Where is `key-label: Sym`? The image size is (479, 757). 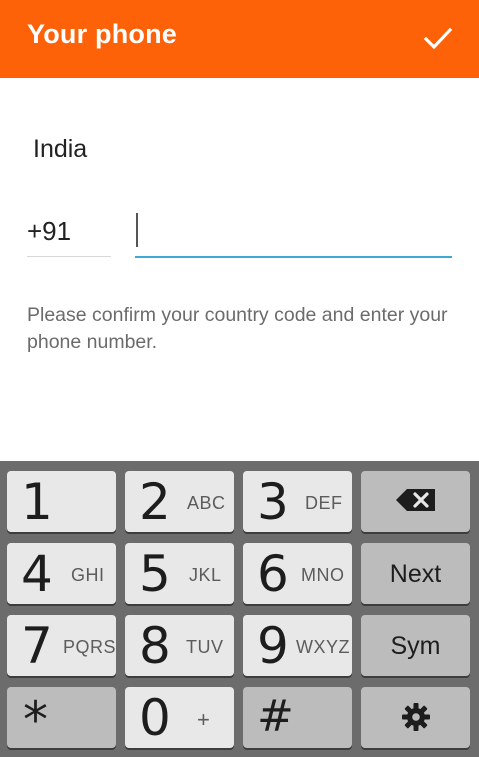
key-label: Sym is located at coordinates (415, 646).